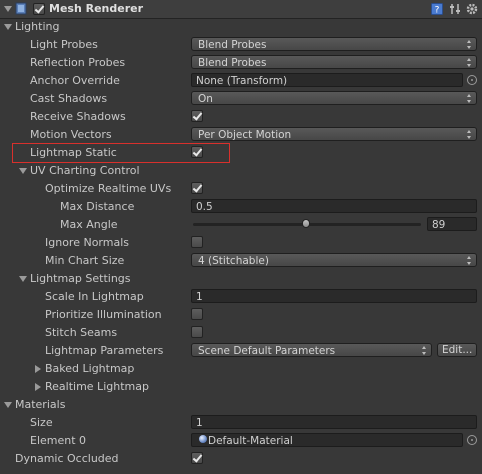 This screenshot has height=474, width=482. I want to click on reflection-probes-label: Reflection Probes, so click(78, 62).